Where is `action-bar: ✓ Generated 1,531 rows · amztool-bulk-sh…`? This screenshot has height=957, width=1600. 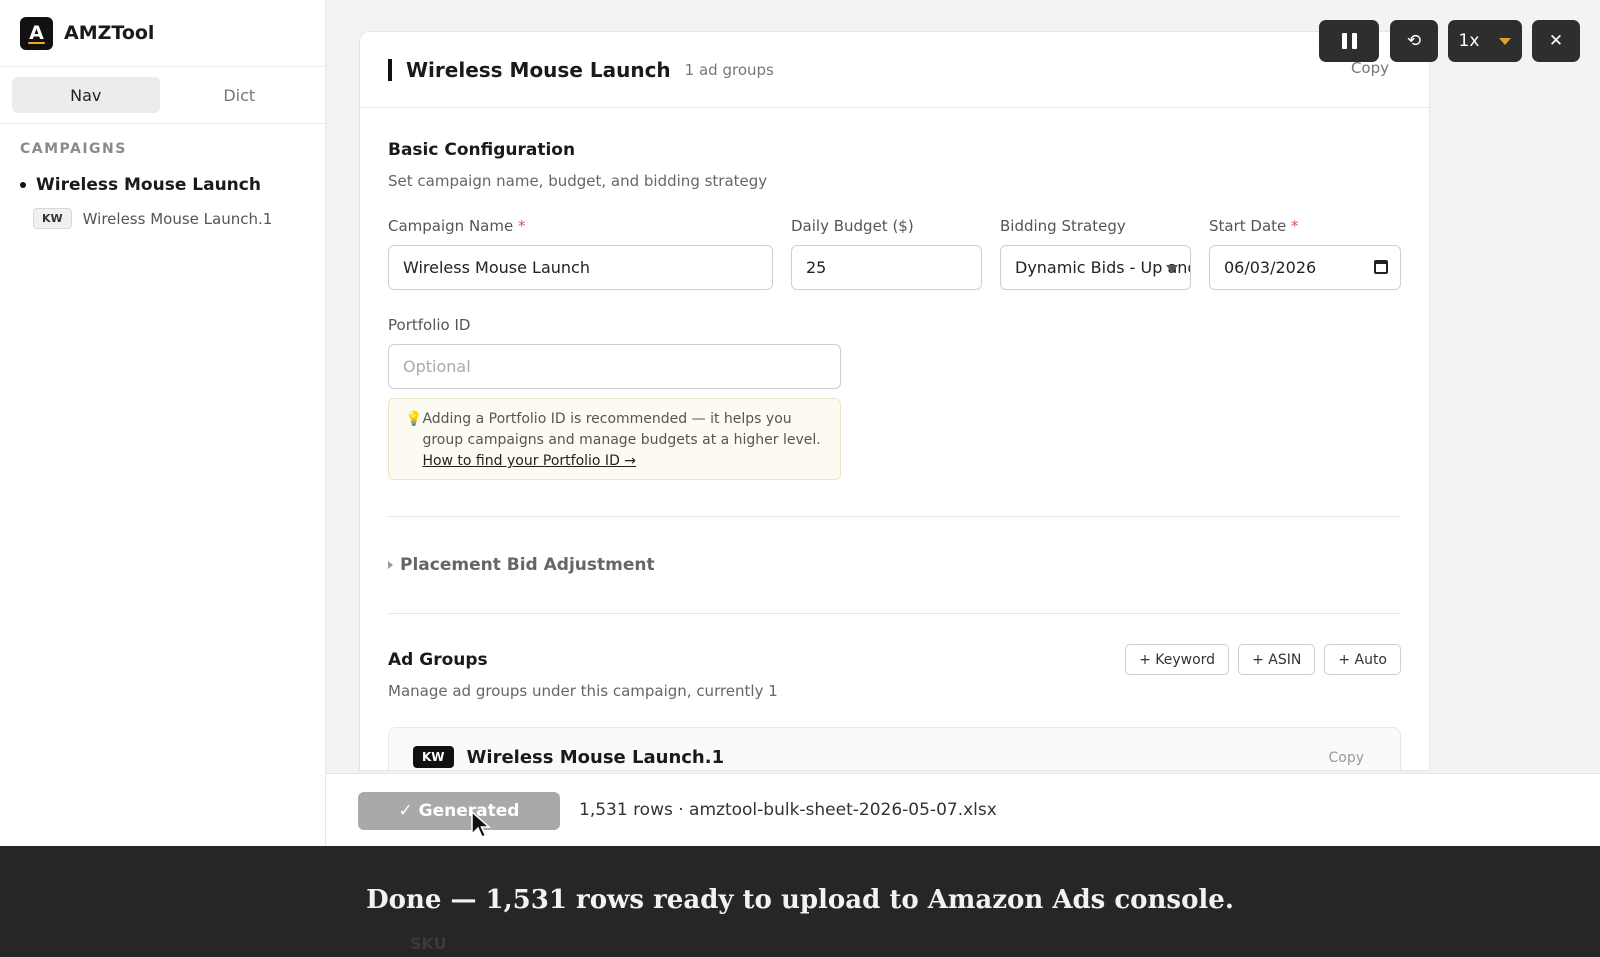 action-bar: ✓ Generated 1,531 rows · amztool-bulk-sh… is located at coordinates (963, 809).